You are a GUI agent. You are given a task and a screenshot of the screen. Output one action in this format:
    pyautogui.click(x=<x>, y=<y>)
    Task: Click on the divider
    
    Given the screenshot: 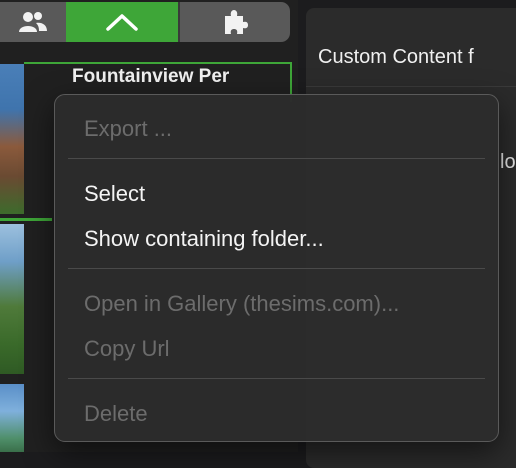 What is the action you would take?
    pyautogui.click(x=411, y=86)
    